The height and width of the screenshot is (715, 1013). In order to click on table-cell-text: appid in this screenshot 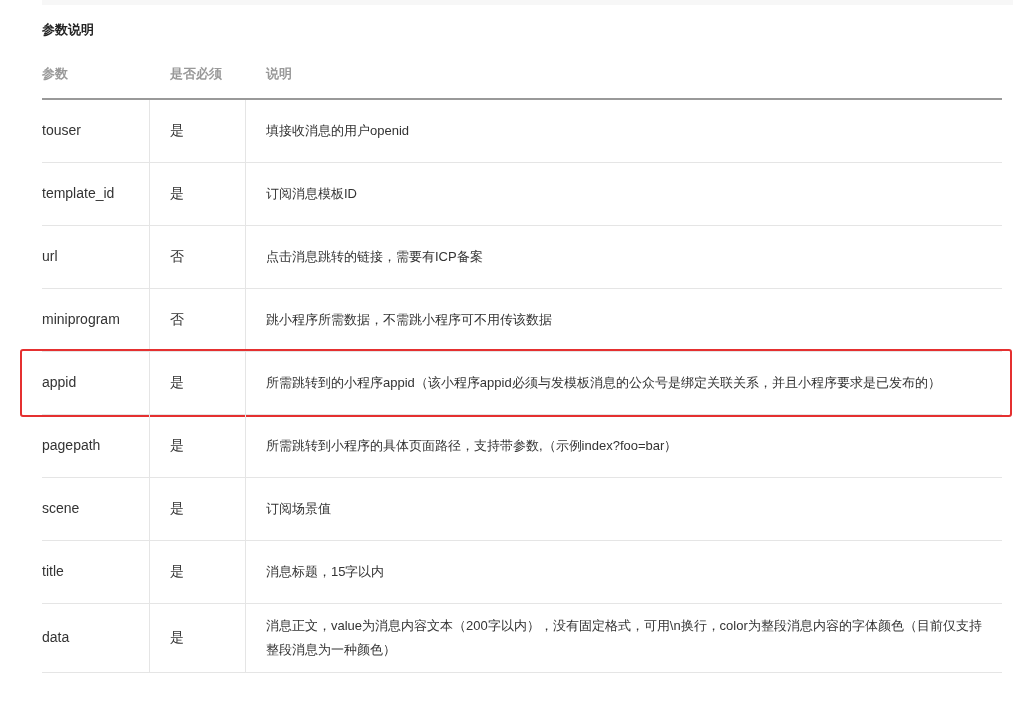, I will do `click(59, 382)`.